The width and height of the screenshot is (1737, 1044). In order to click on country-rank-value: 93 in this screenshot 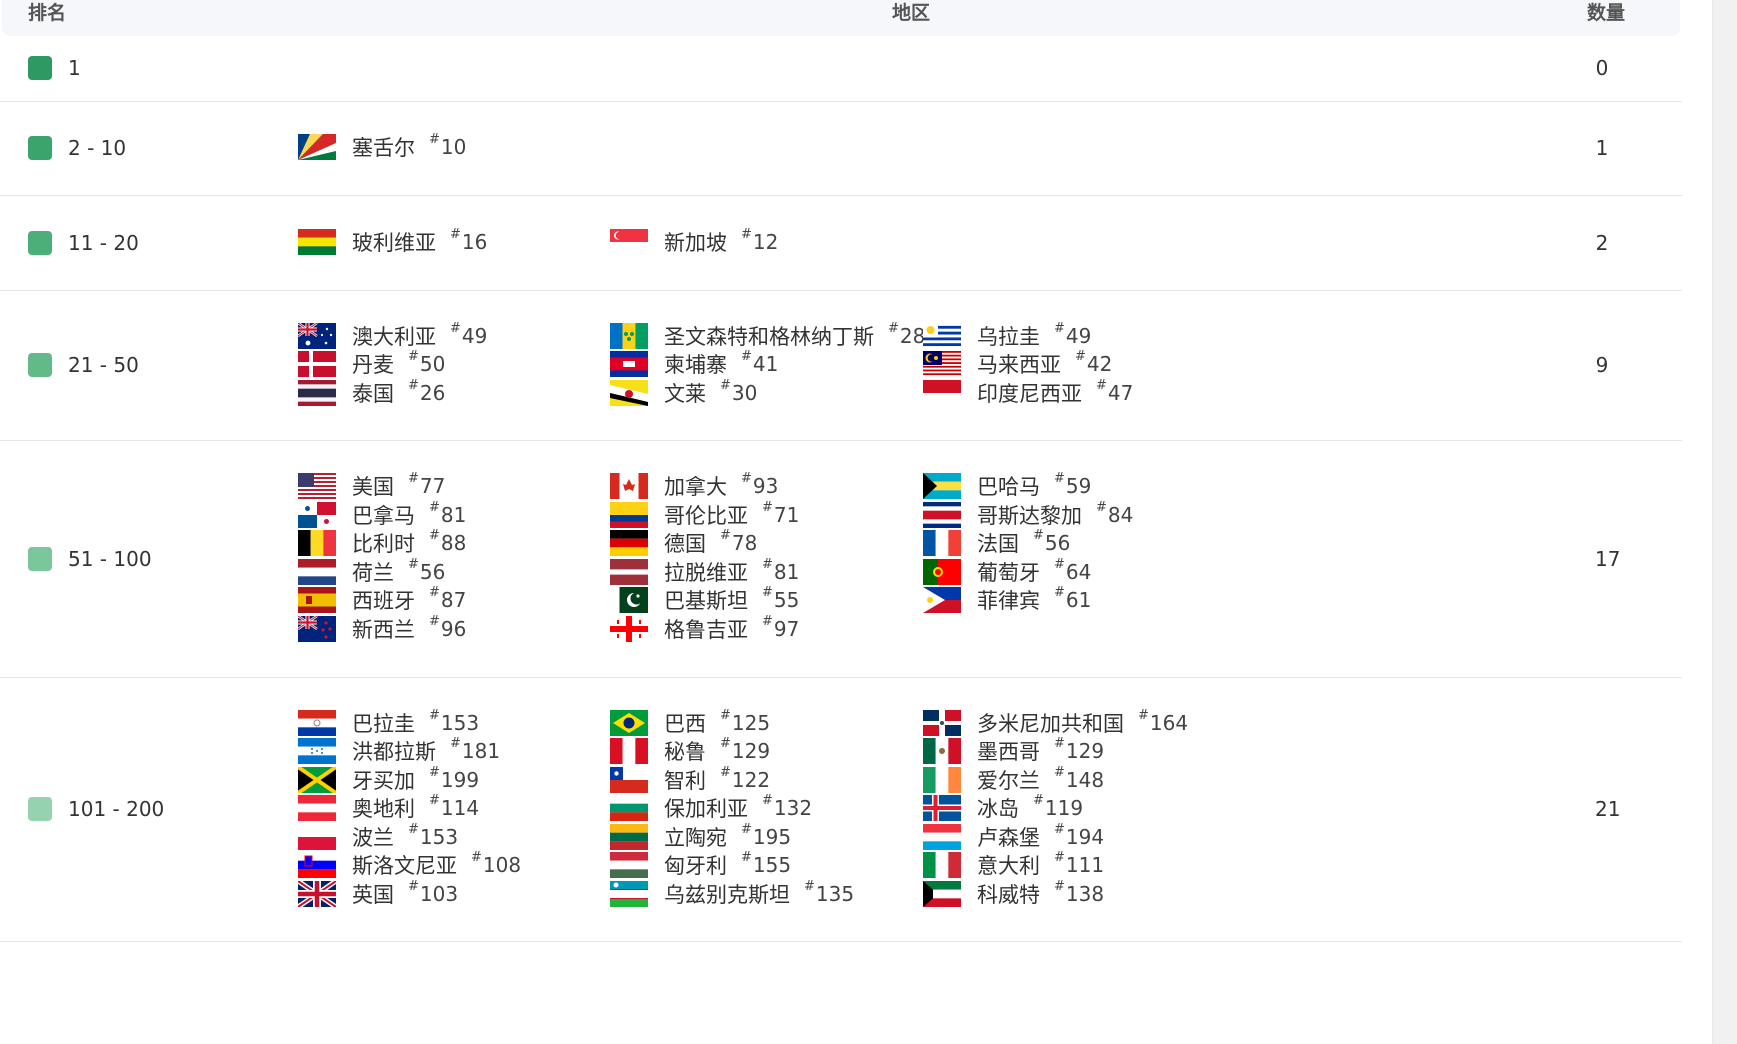, I will do `click(765, 486)`.